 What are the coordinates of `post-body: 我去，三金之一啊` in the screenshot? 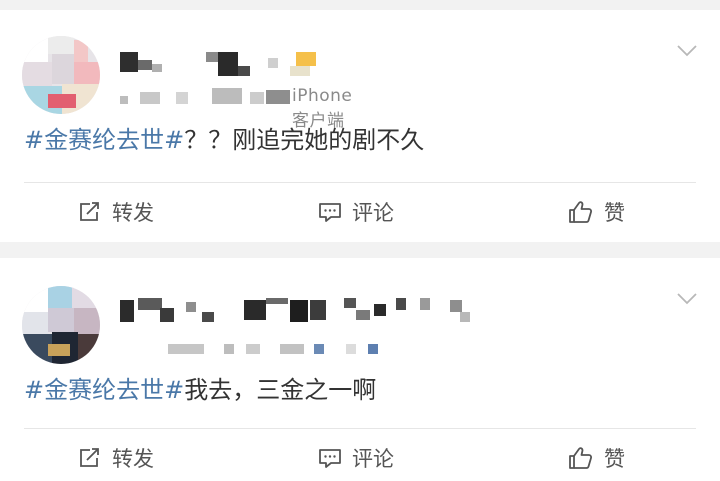 It's located at (280, 390).